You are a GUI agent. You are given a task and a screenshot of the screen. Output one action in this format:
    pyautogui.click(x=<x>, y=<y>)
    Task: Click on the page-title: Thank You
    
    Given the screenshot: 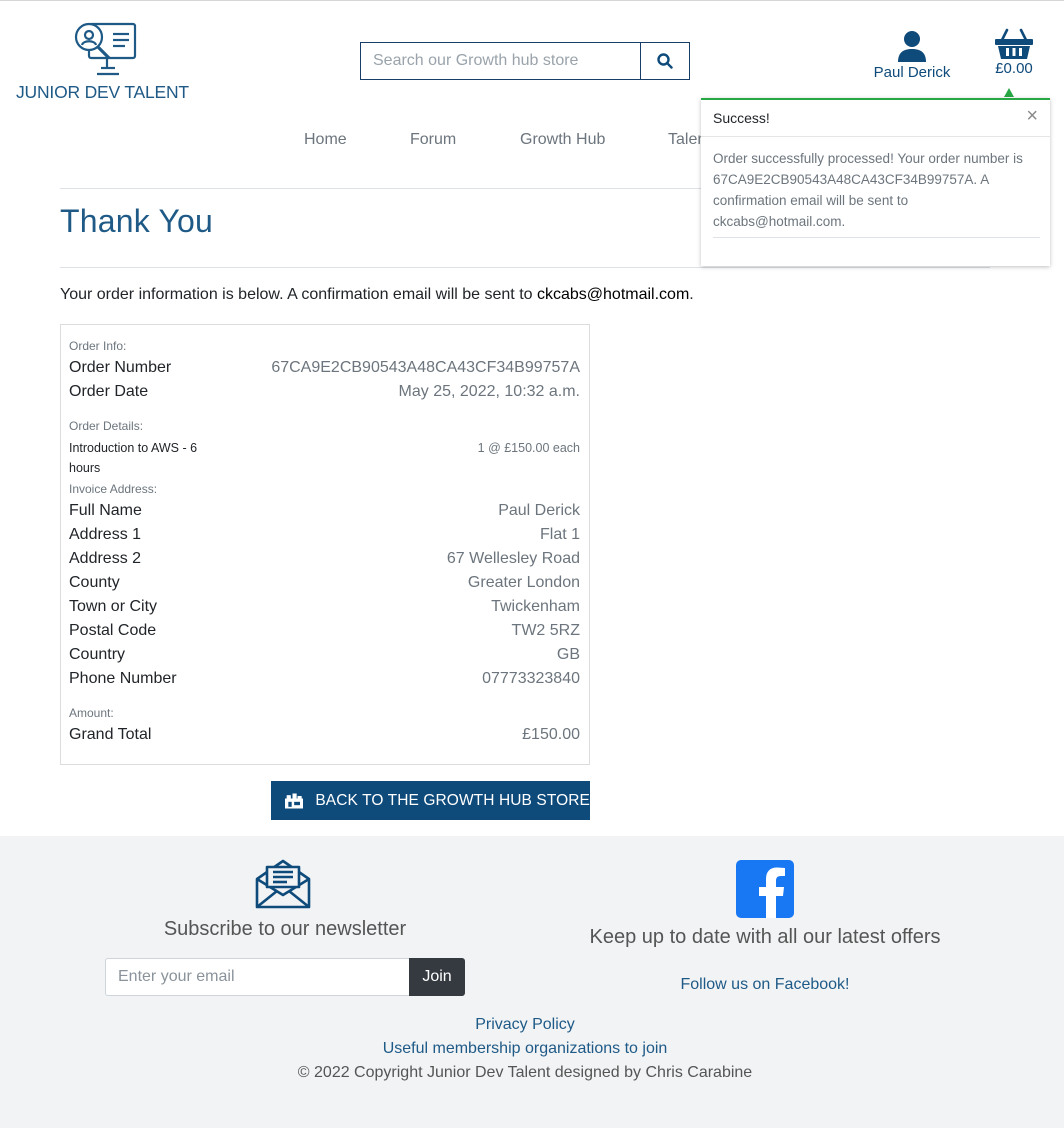 What is the action you would take?
    pyautogui.click(x=137, y=221)
    